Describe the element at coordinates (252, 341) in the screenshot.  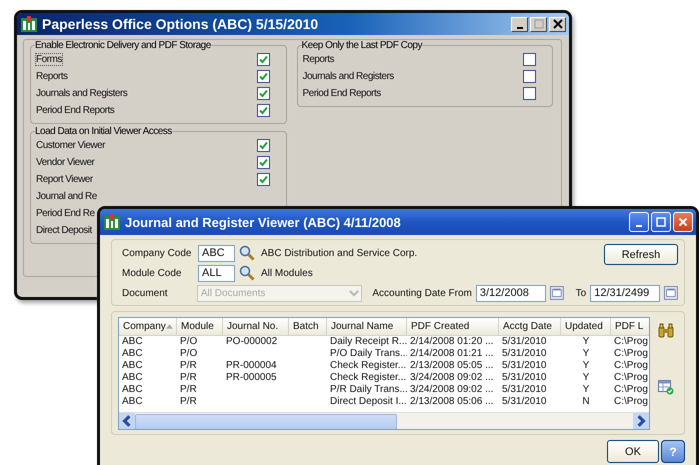
I see `table-cell: PO-000002` at that location.